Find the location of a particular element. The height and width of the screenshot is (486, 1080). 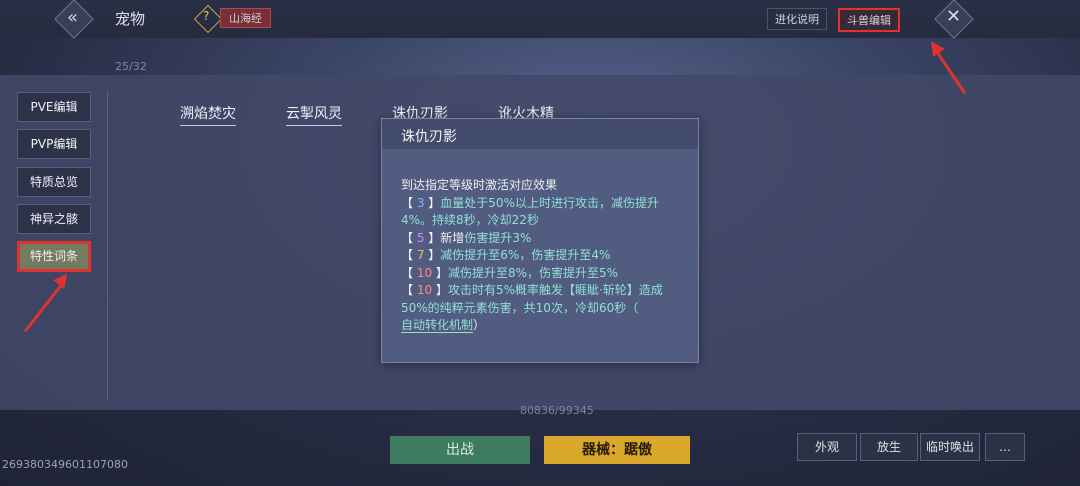

skill-tab-1: 溯焰焚灾 is located at coordinates (208, 114).